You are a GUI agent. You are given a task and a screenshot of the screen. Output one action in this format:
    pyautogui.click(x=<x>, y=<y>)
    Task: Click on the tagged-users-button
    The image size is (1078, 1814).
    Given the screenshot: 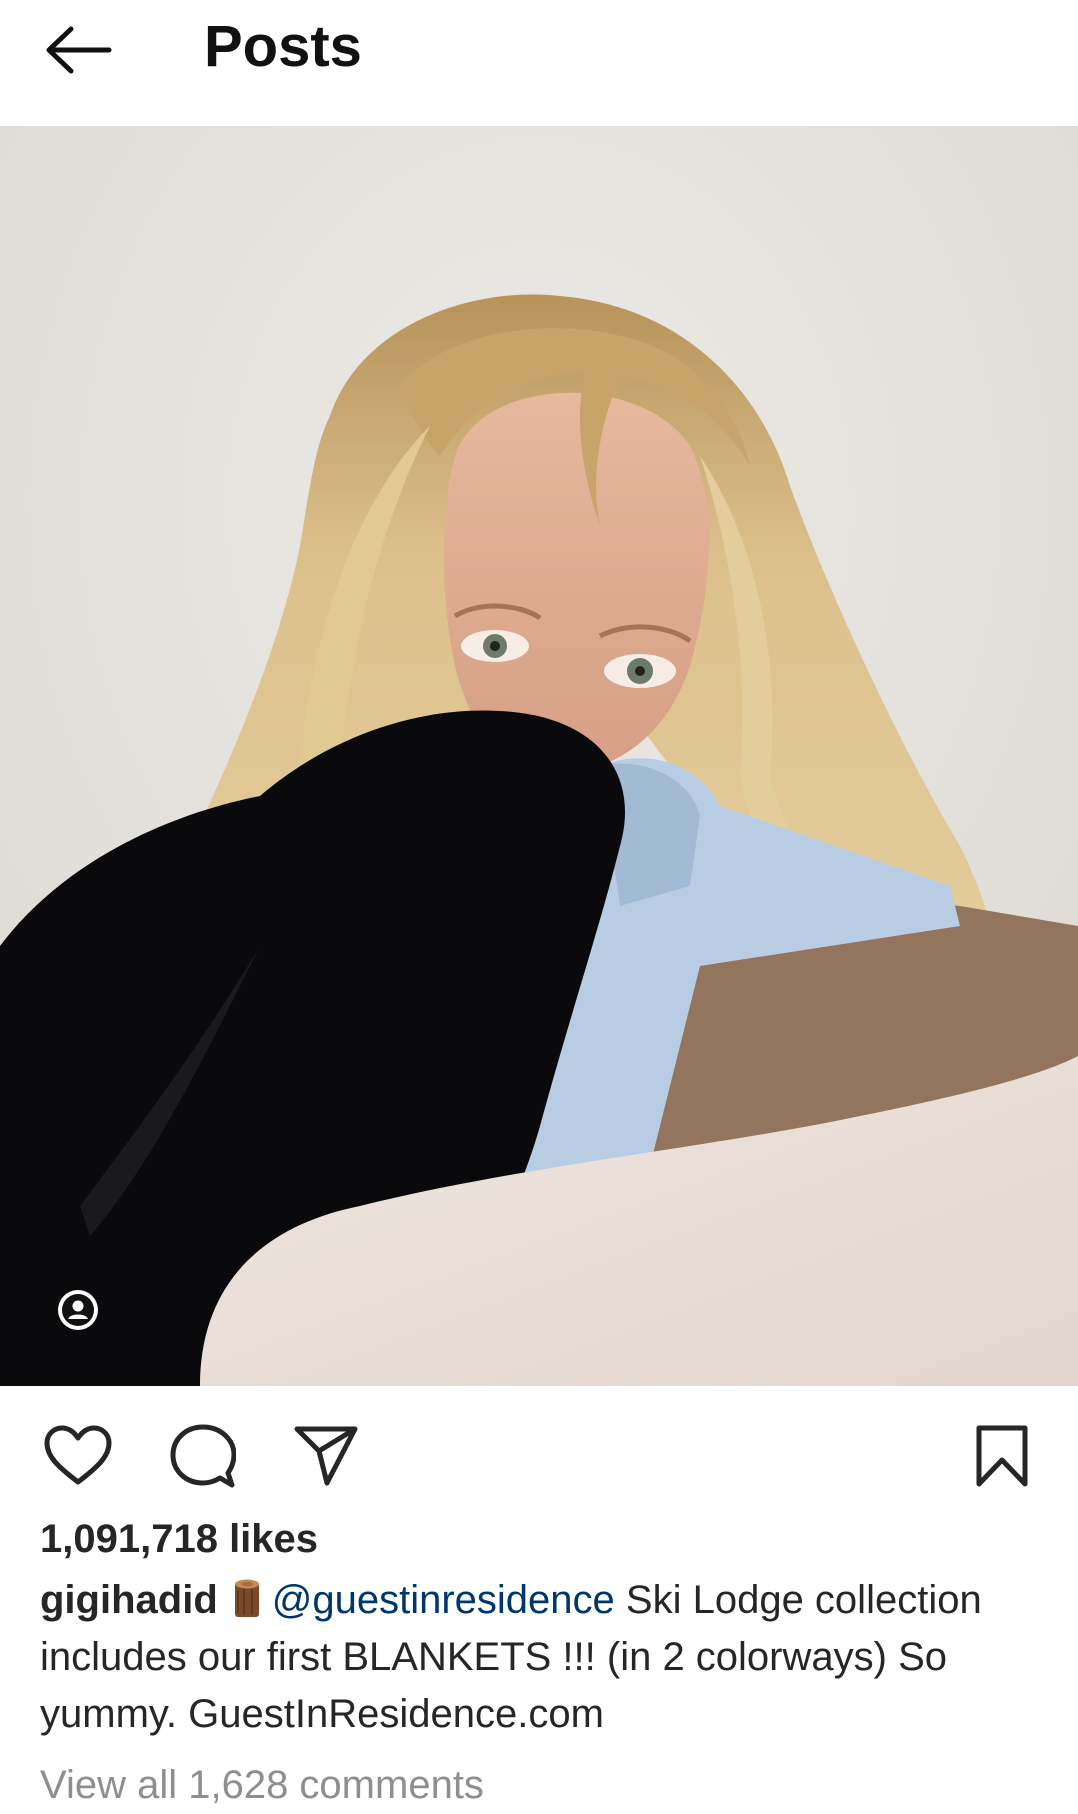 What is the action you would take?
    pyautogui.click(x=78, y=1310)
    